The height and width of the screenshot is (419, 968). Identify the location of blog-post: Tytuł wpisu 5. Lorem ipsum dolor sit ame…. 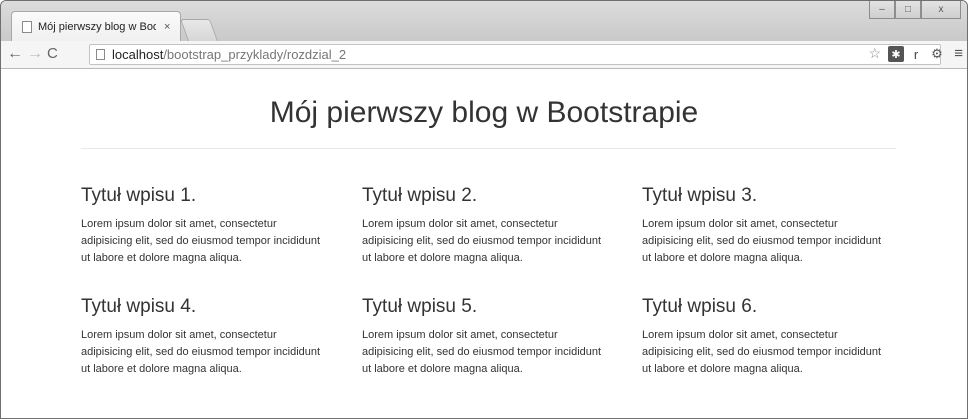
(487, 337).